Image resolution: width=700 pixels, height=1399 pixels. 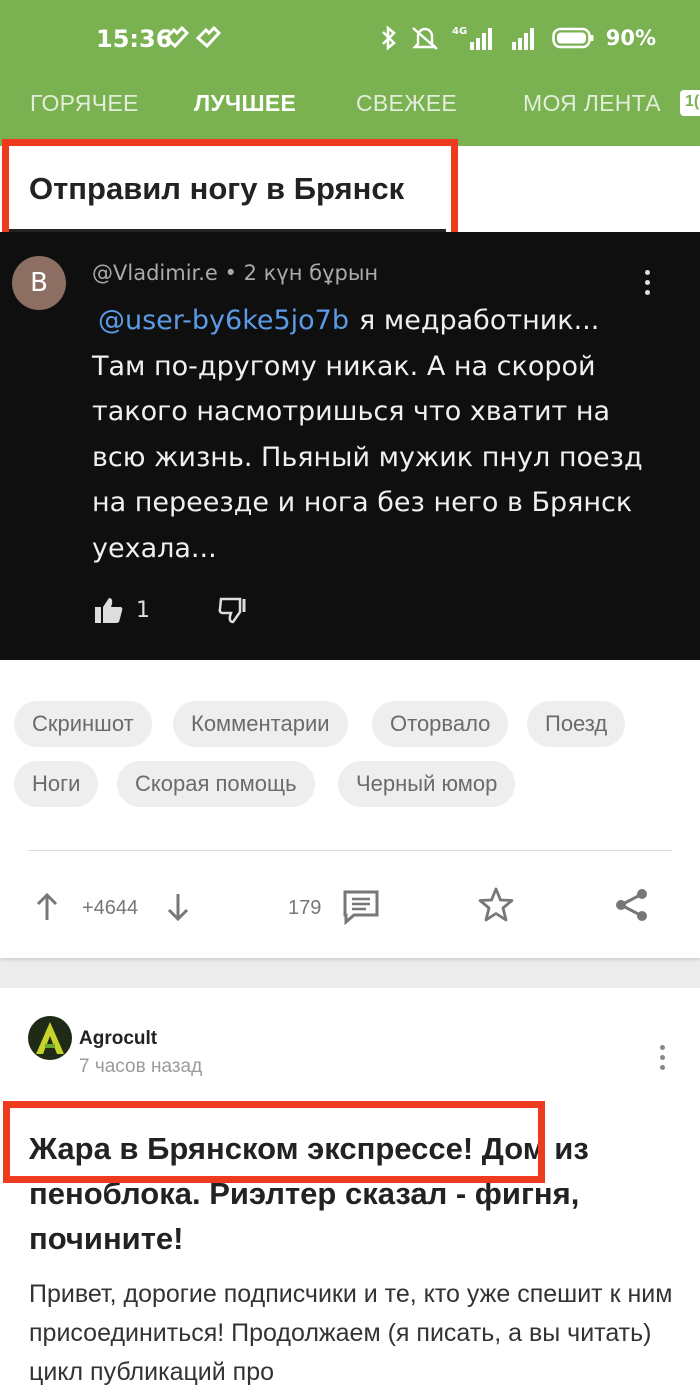 What do you see at coordinates (406, 103) in the screenshot?
I see `tab-fresh: СВЕЖЕЕ` at bounding box center [406, 103].